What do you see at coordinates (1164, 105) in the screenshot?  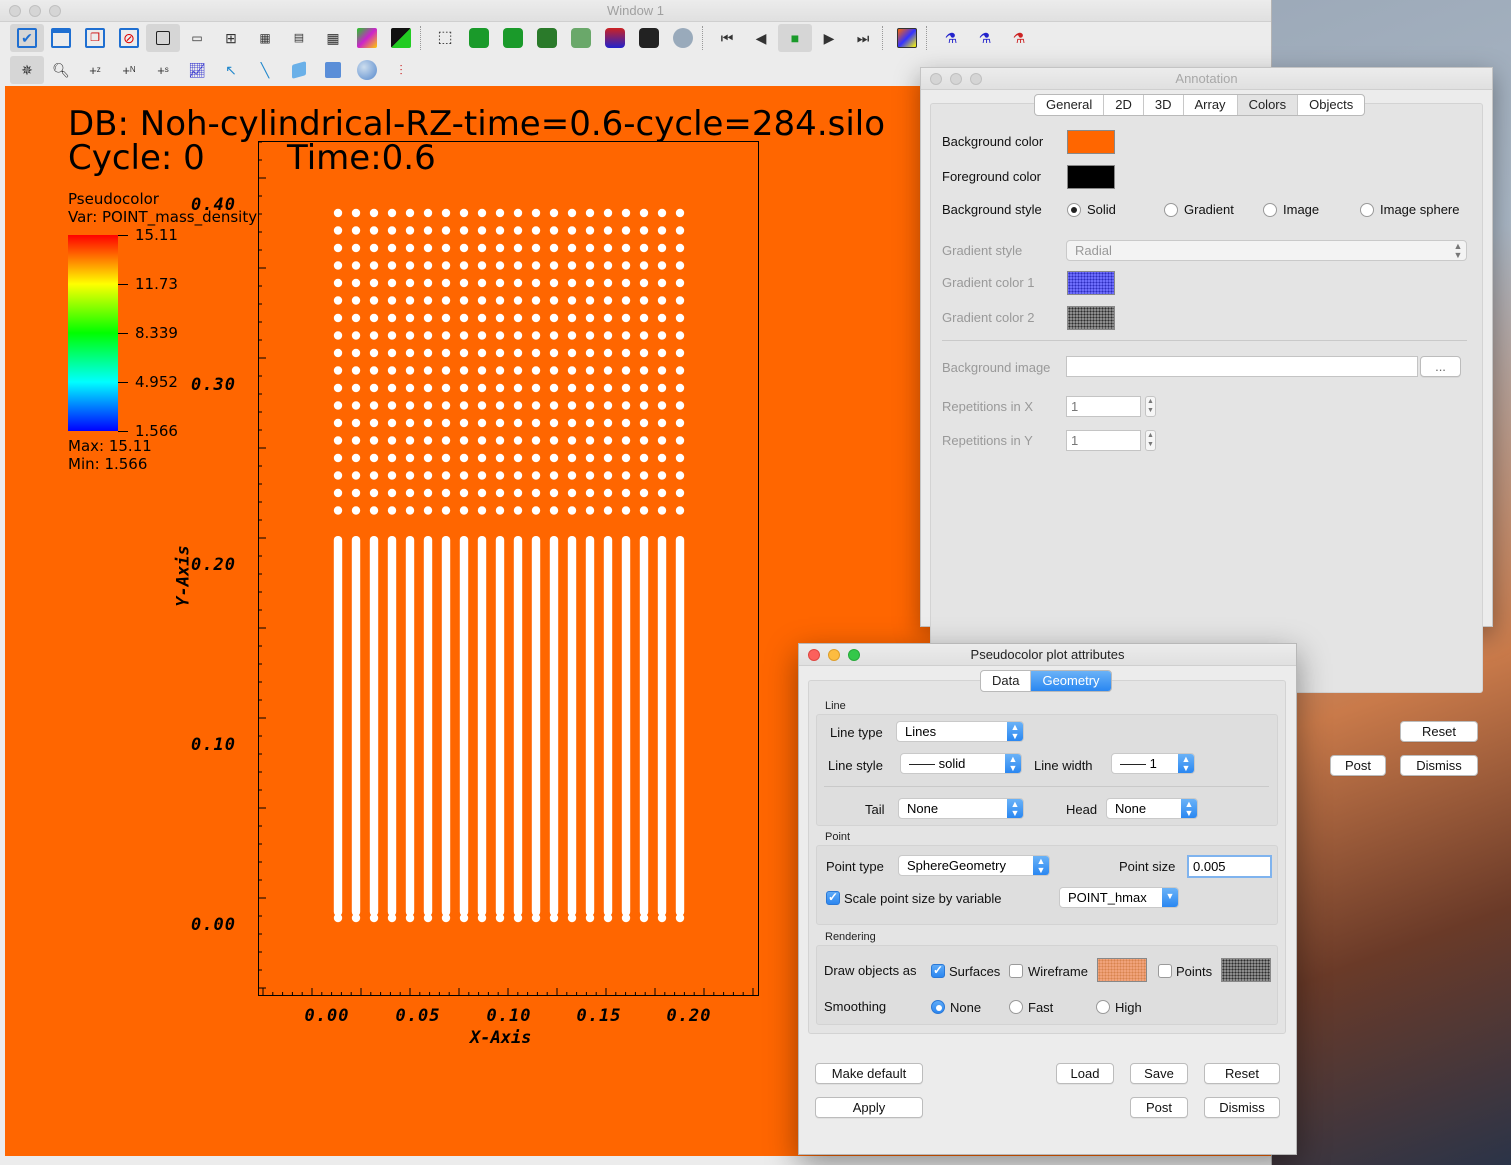 I see `tab-3d: 3D` at bounding box center [1164, 105].